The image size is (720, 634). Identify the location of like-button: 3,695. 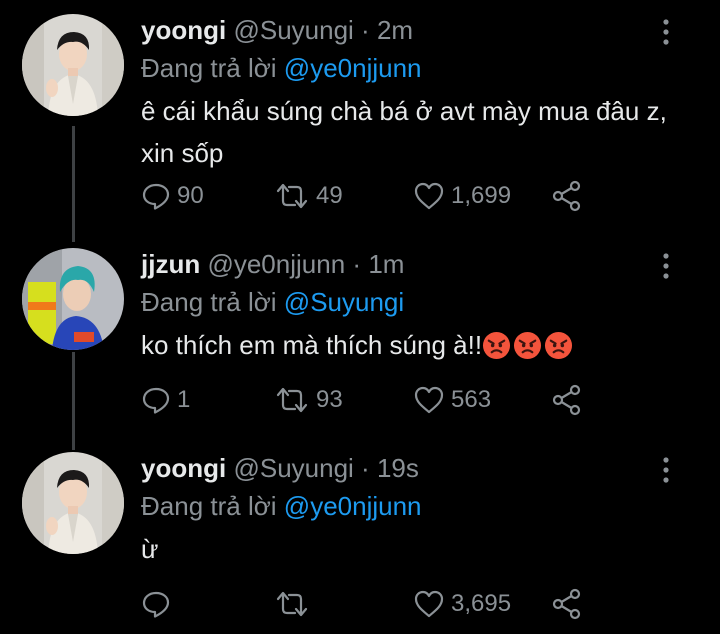
(462, 604).